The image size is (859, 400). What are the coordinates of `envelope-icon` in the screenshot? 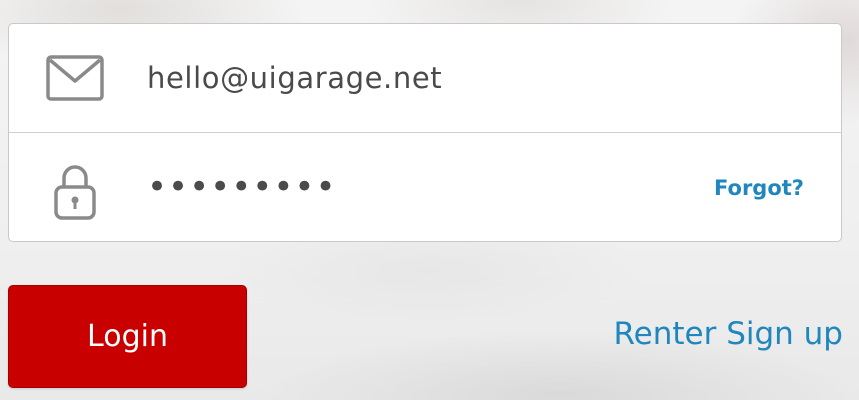 It's located at (75, 78).